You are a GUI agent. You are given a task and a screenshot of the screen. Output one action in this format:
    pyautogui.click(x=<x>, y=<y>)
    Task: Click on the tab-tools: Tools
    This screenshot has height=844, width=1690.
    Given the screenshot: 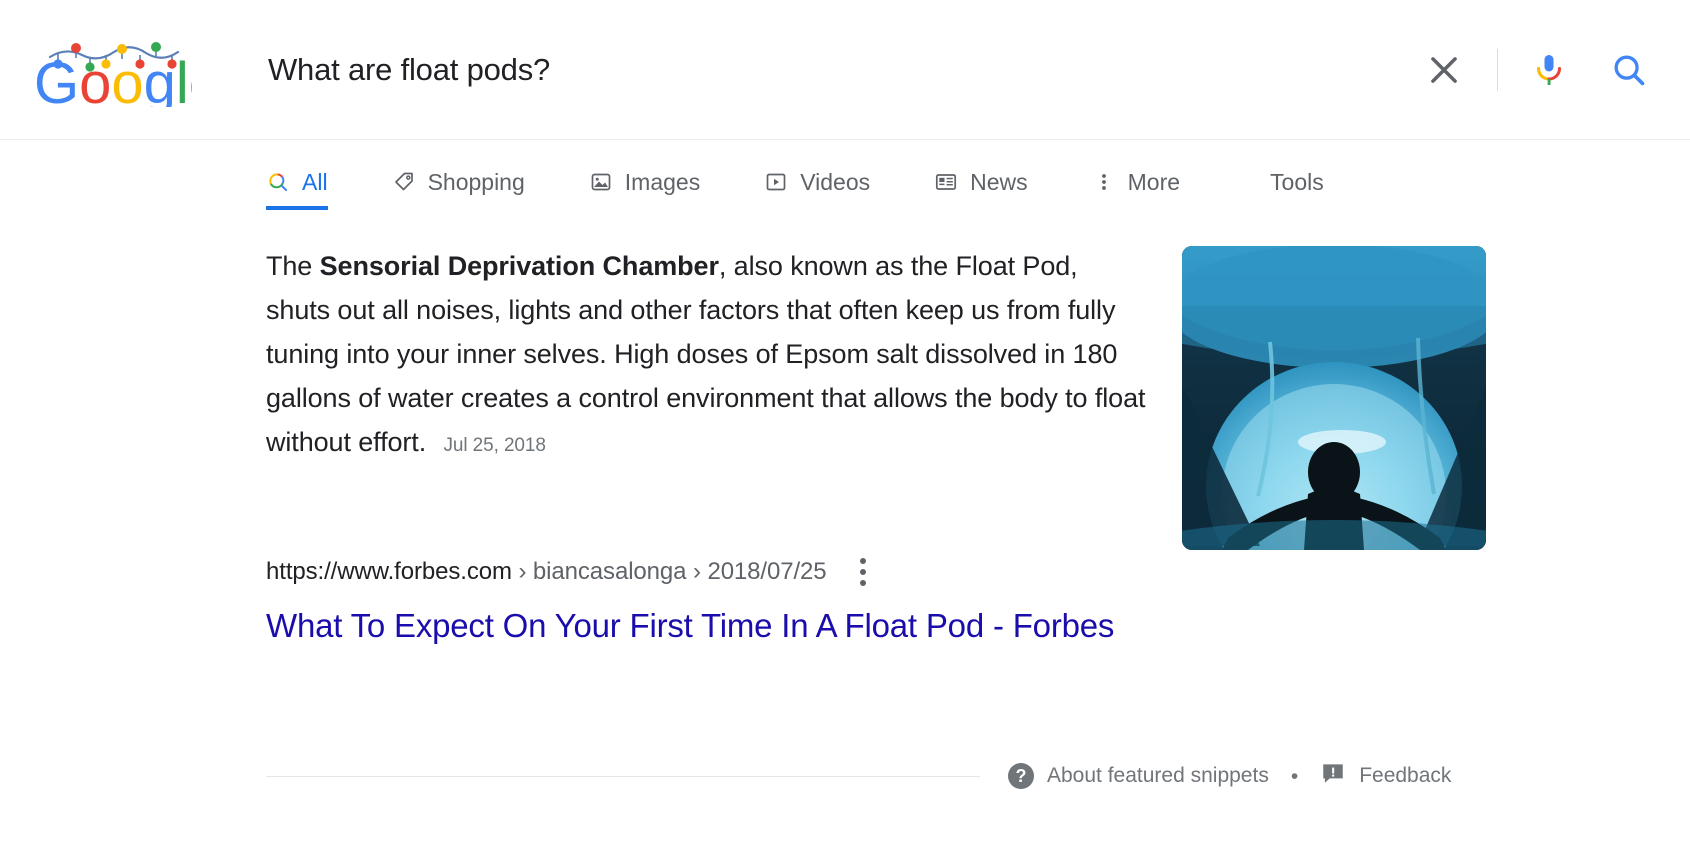 What is the action you would take?
    pyautogui.click(x=1297, y=171)
    